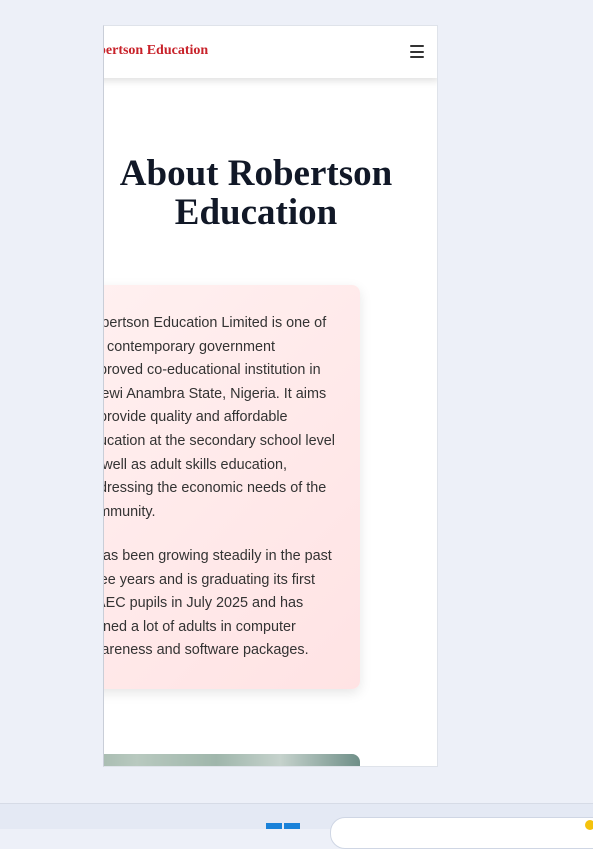 The width and height of the screenshot is (593, 849). Describe the element at coordinates (461, 833) in the screenshot. I see `taskbar-search-box` at that location.